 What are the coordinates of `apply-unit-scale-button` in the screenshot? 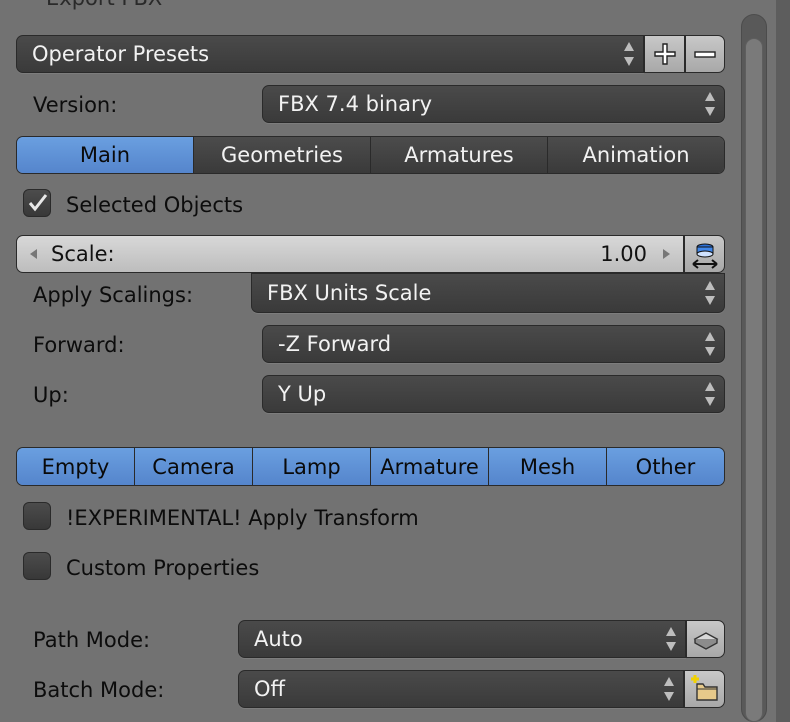 It's located at (704, 254).